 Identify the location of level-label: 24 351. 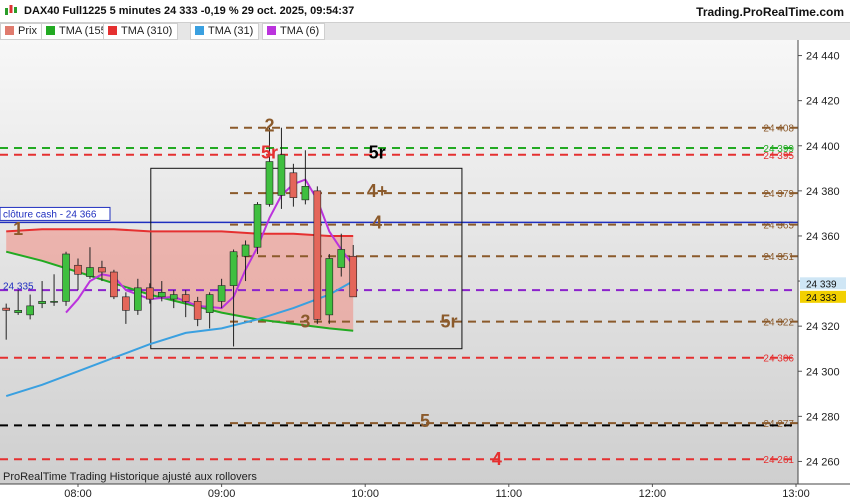
(778, 257).